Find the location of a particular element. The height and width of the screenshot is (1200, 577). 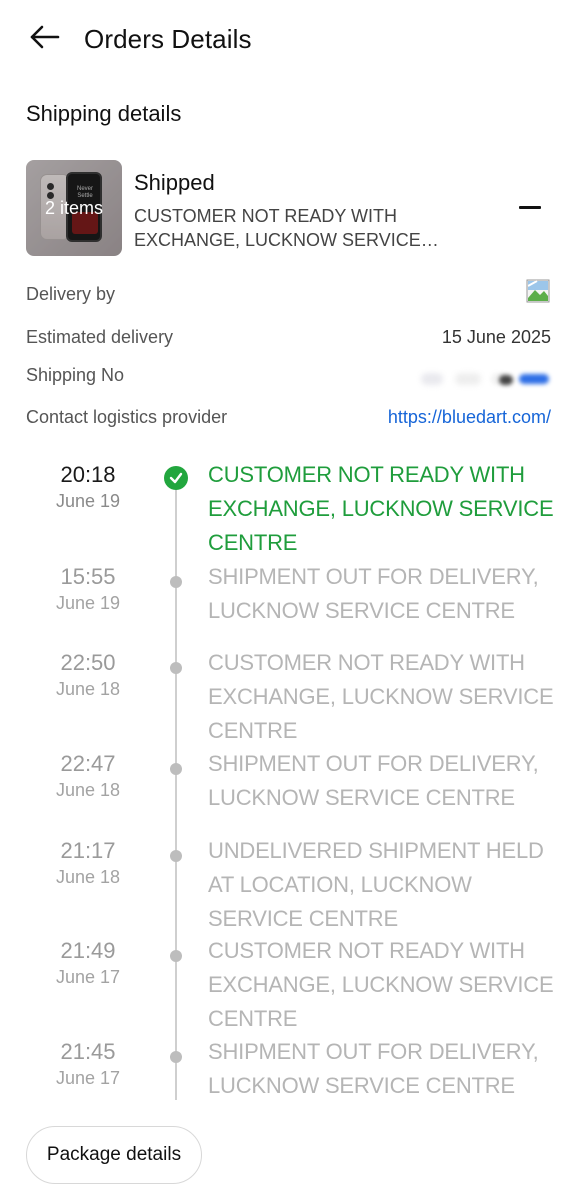

collapse-button is located at coordinates (531, 208).